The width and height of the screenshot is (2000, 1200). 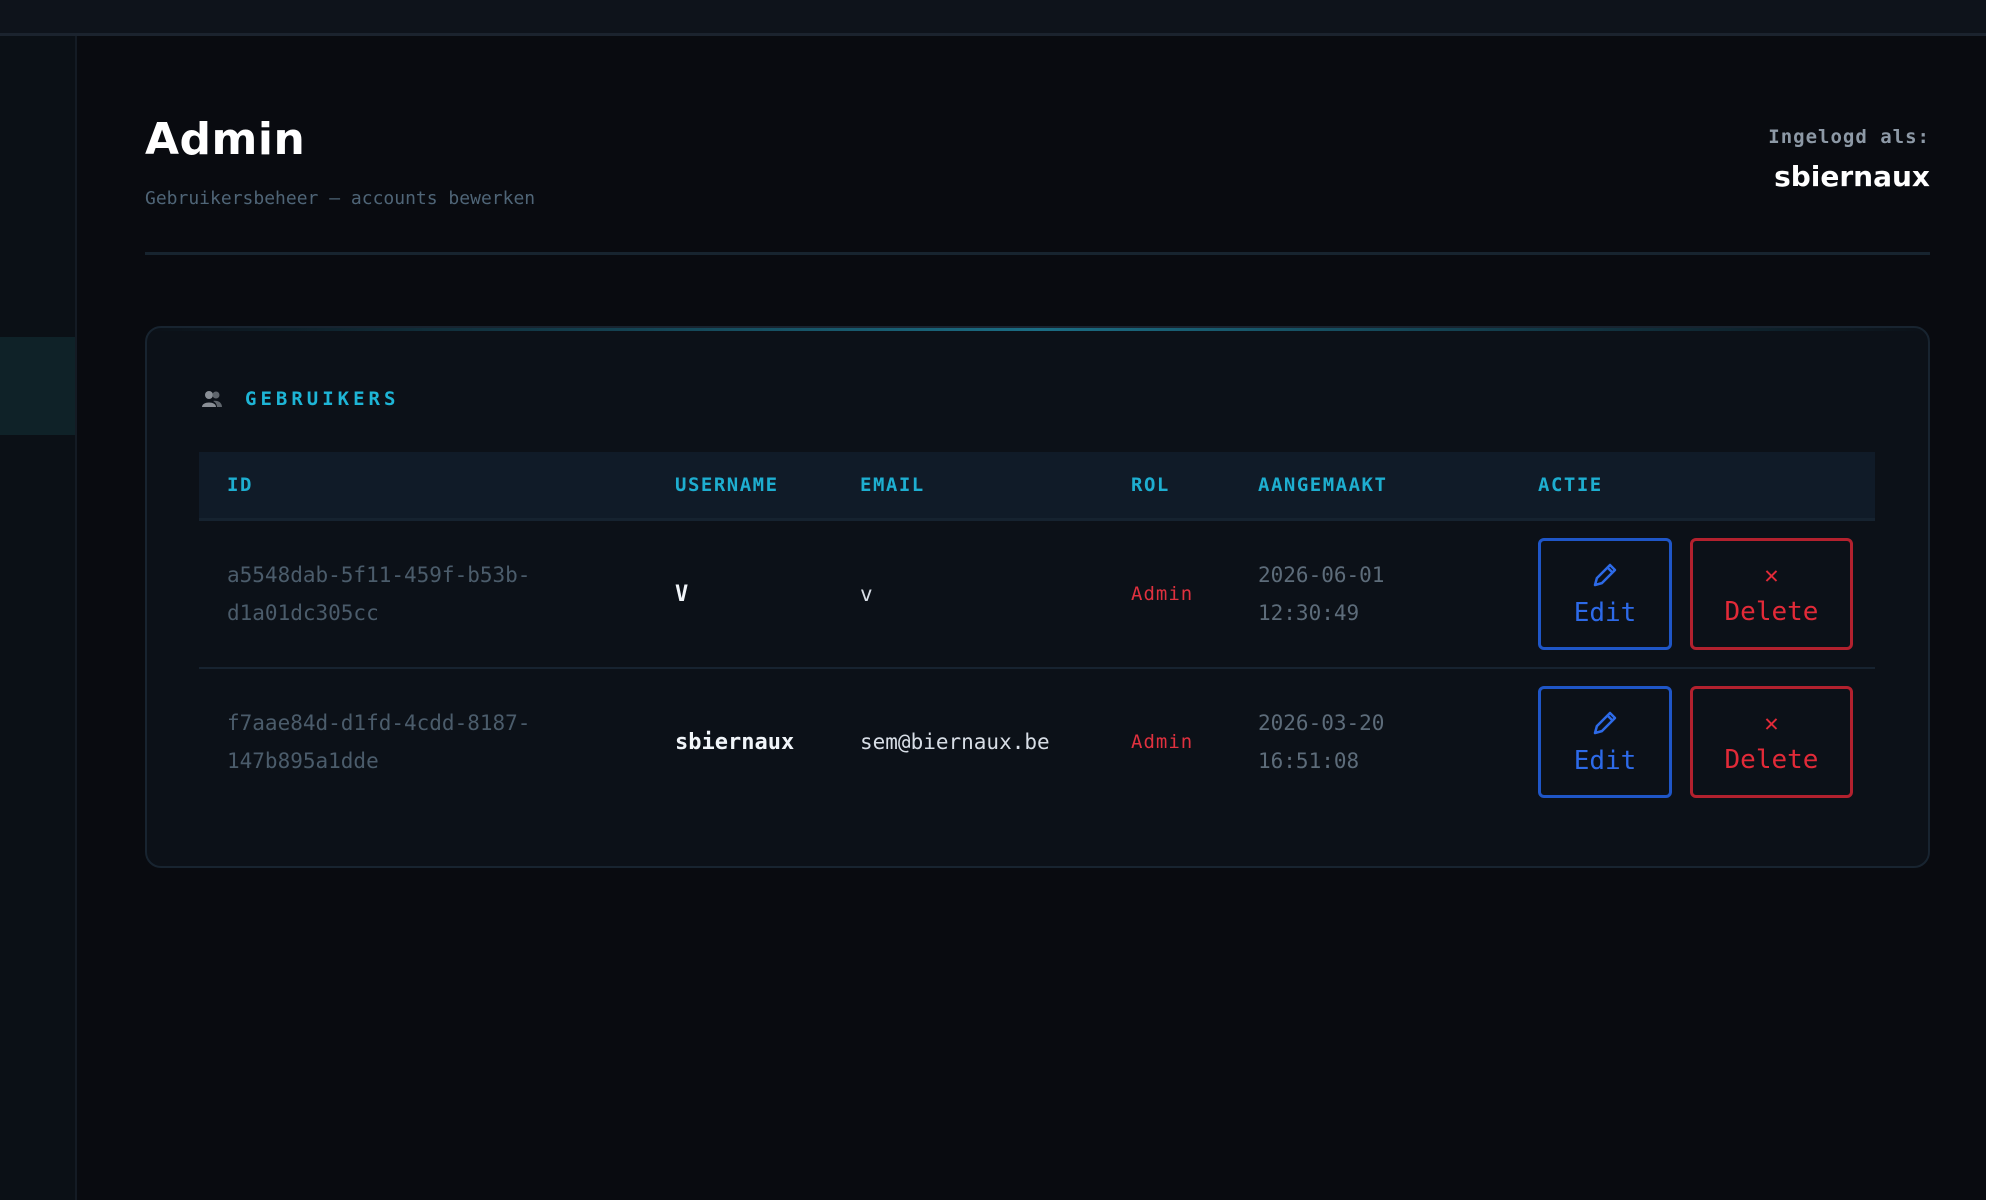 I want to click on table-header-row: ID USERNAME EMAIL ROL AANGEMAAKT ACTIE, so click(x=1037, y=486).